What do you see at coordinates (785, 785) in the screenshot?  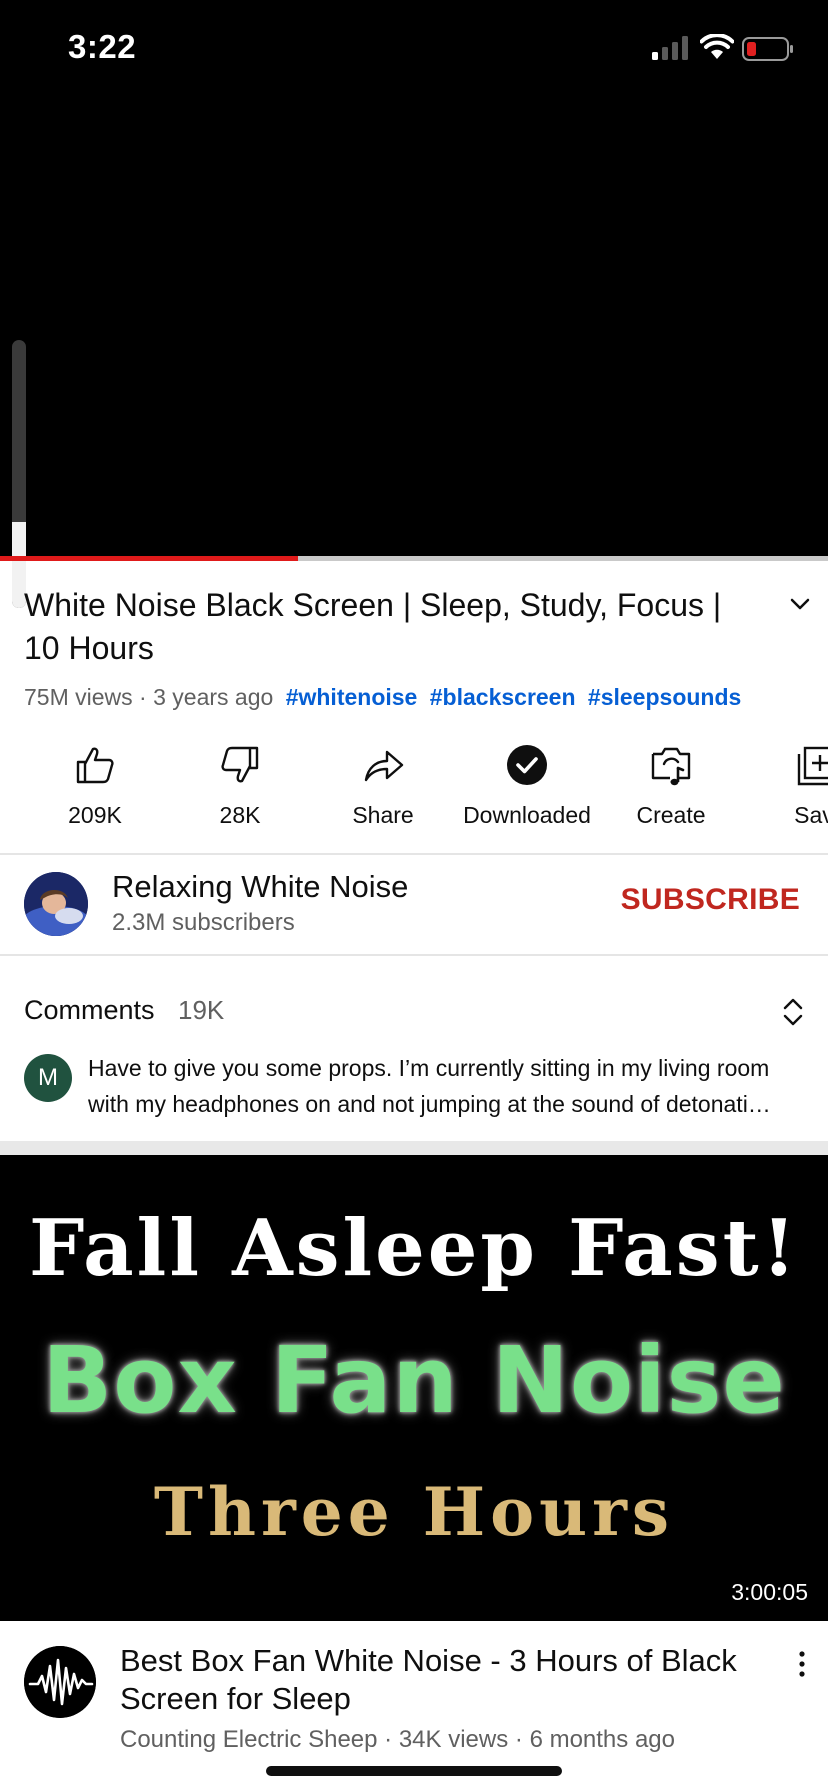 I see `save-button: Sav` at bounding box center [785, 785].